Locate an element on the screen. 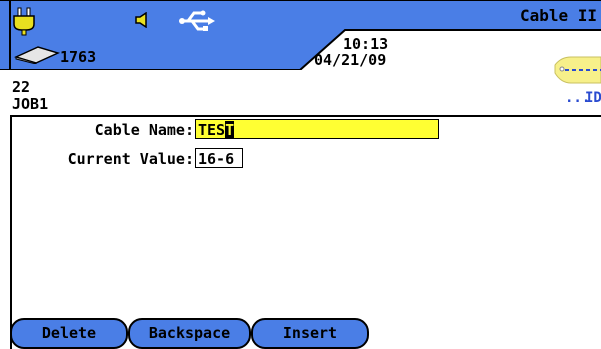 This screenshot has height=349, width=601. cable-name-label: Cable Name: is located at coordinates (144, 130).